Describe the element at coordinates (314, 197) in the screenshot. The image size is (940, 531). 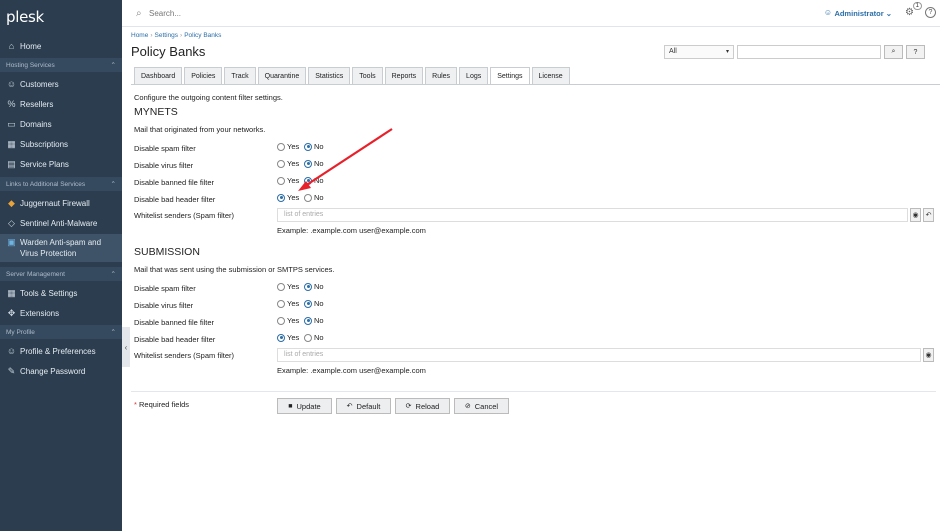
I see `mynets-header-no: No` at that location.